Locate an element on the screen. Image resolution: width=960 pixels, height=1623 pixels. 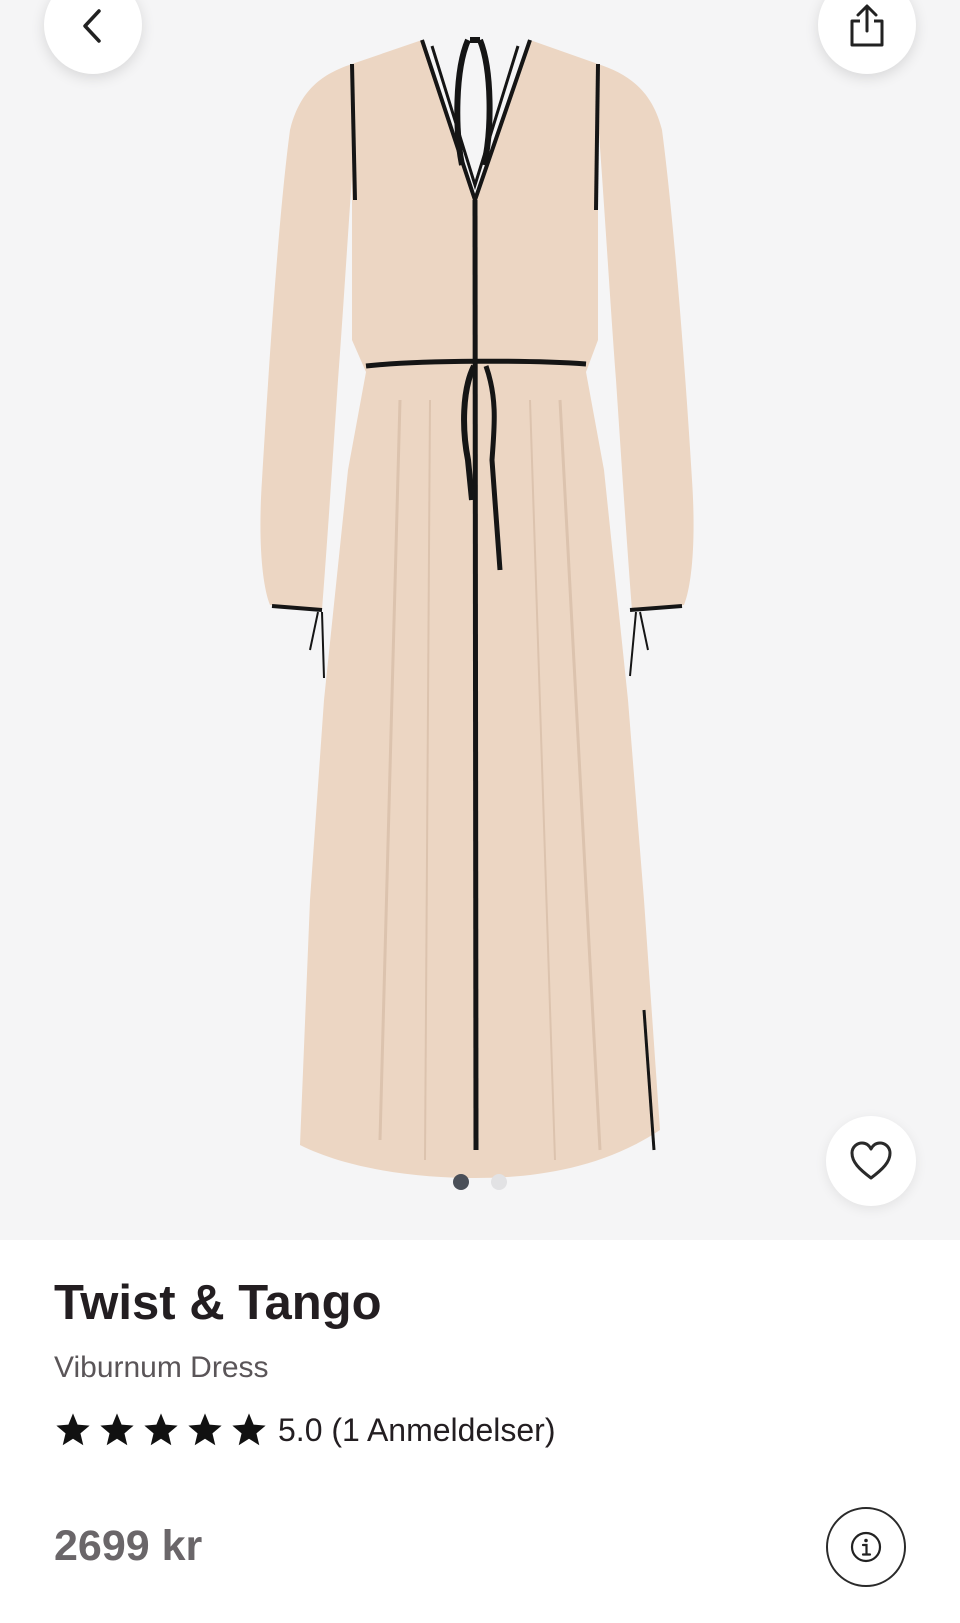
product-rating: 5.0 (1 Anmeldelser) is located at coordinates (304, 1430).